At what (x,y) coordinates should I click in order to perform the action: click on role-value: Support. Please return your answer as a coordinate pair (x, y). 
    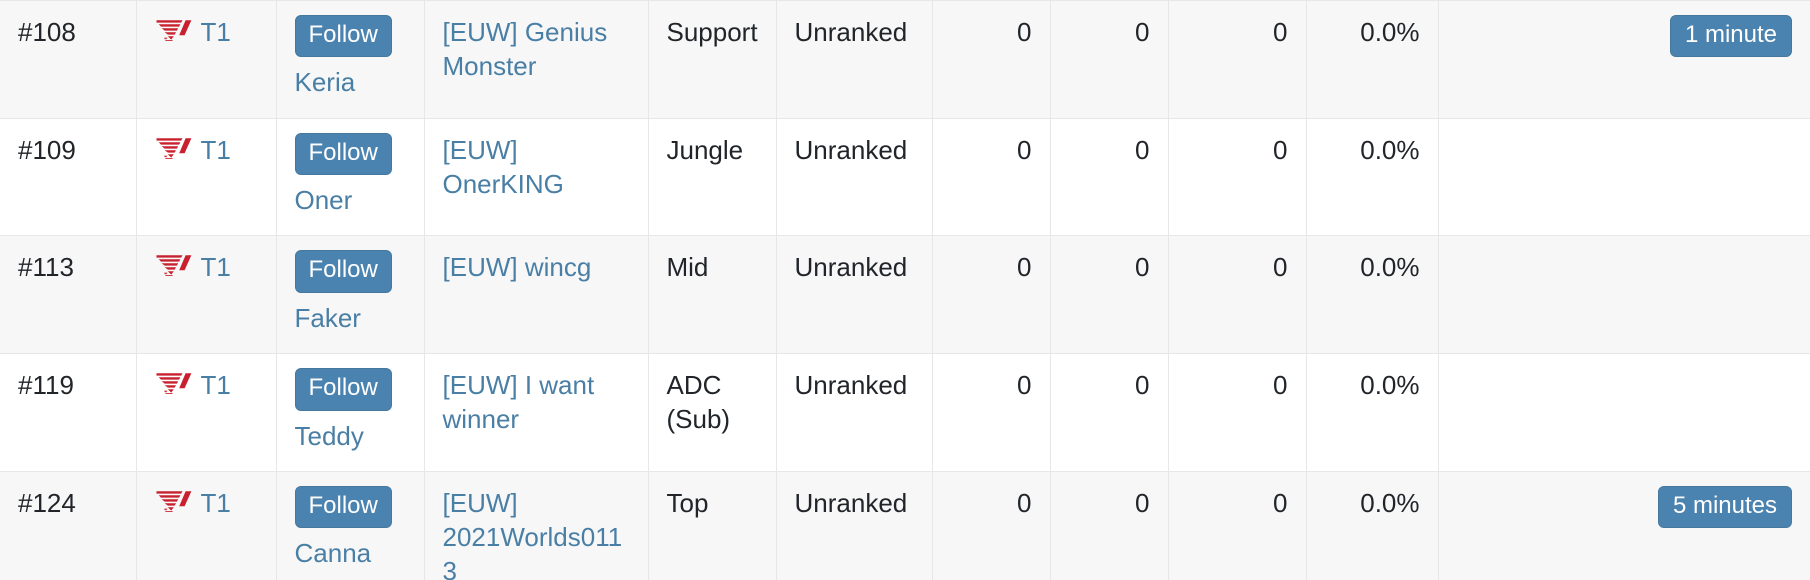
    Looking at the image, I should click on (712, 32).